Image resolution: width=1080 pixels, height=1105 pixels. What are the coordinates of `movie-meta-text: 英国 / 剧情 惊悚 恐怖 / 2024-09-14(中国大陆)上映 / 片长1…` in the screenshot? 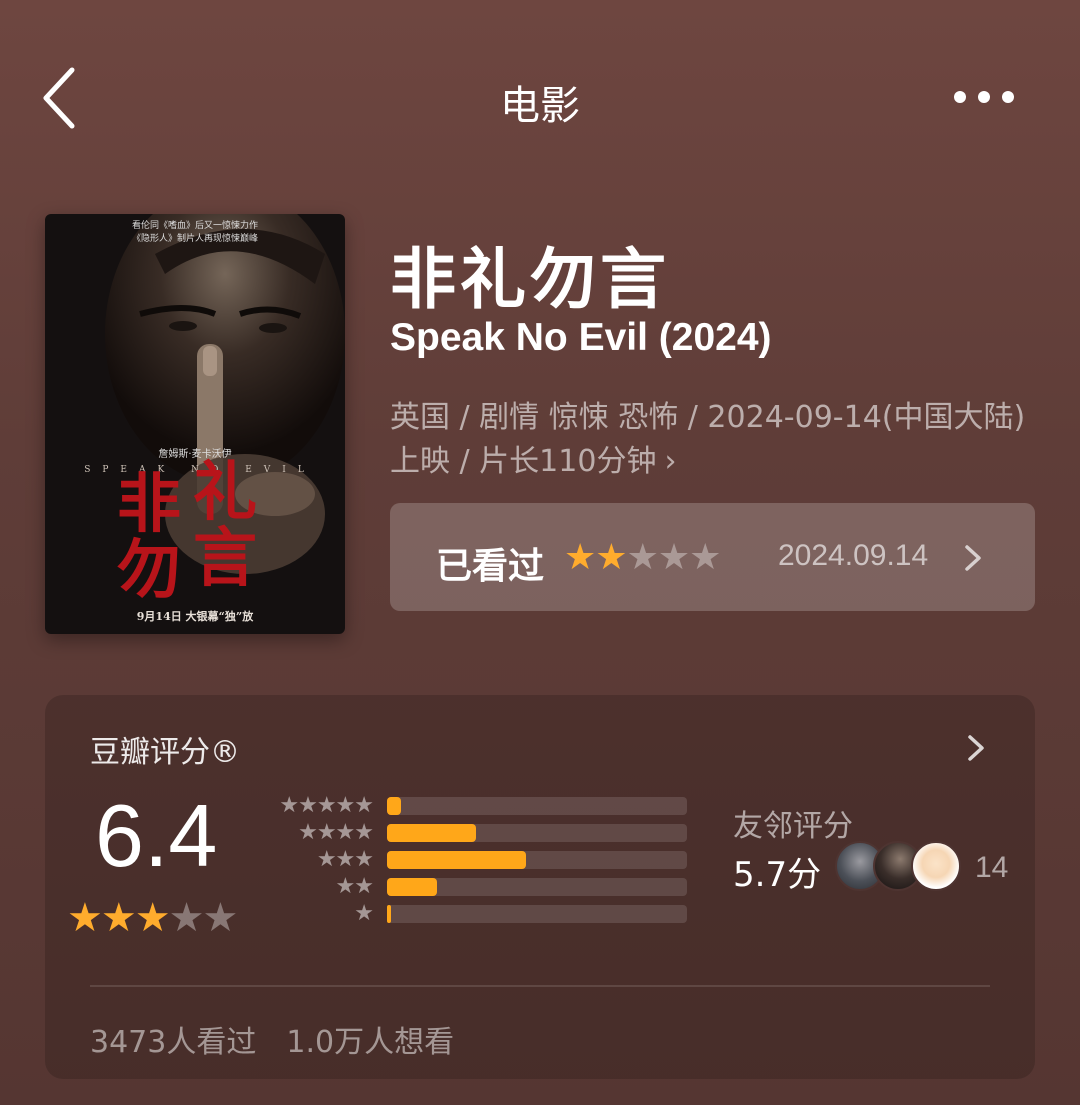 It's located at (708, 439).